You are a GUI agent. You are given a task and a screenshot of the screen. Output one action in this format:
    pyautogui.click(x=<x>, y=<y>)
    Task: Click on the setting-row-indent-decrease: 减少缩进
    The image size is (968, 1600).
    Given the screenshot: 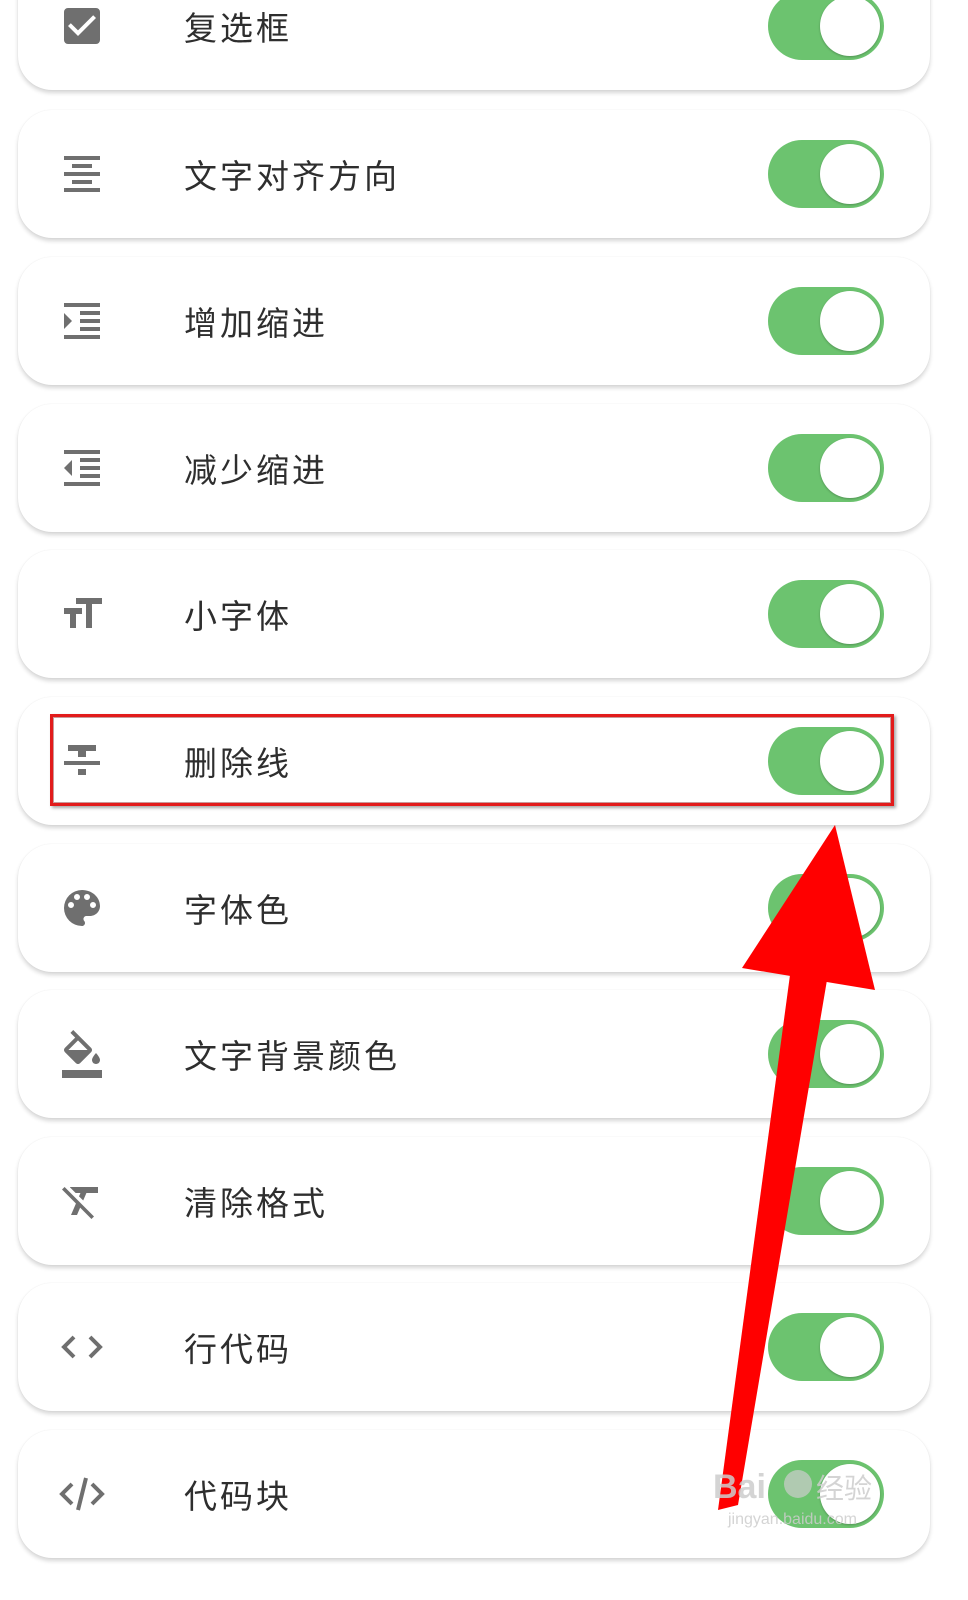 What is the action you would take?
    pyautogui.click(x=474, y=468)
    